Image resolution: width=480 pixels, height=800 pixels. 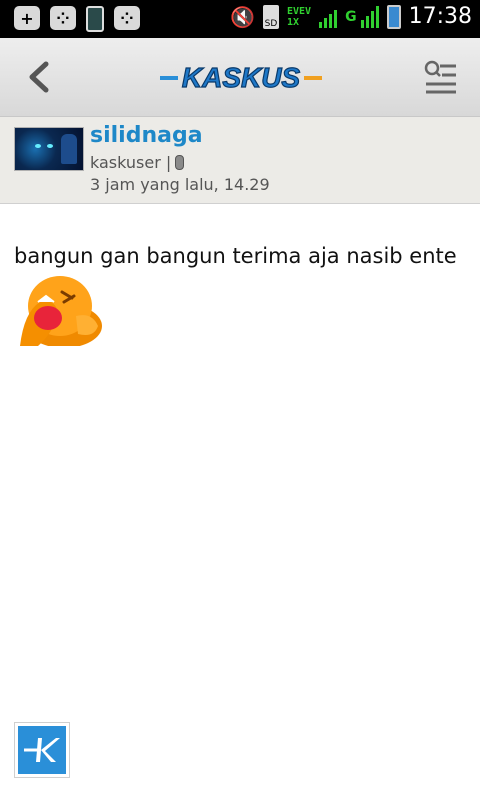 I want to click on network-type-indicator: EVEV 1X, so click(x=299, y=17).